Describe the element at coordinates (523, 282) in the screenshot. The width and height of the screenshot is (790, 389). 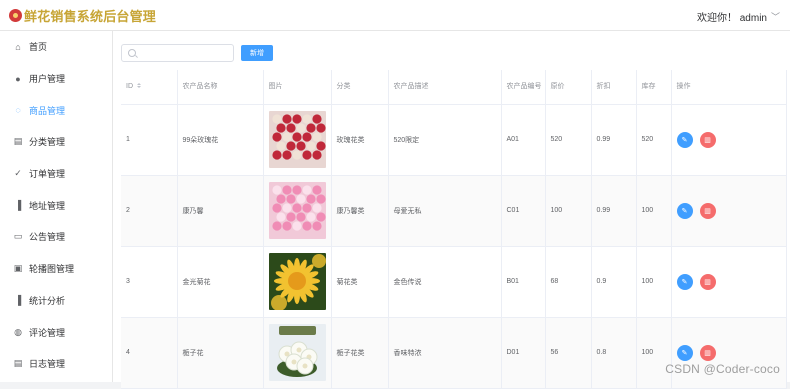
I see `cell-code: B01` at that location.